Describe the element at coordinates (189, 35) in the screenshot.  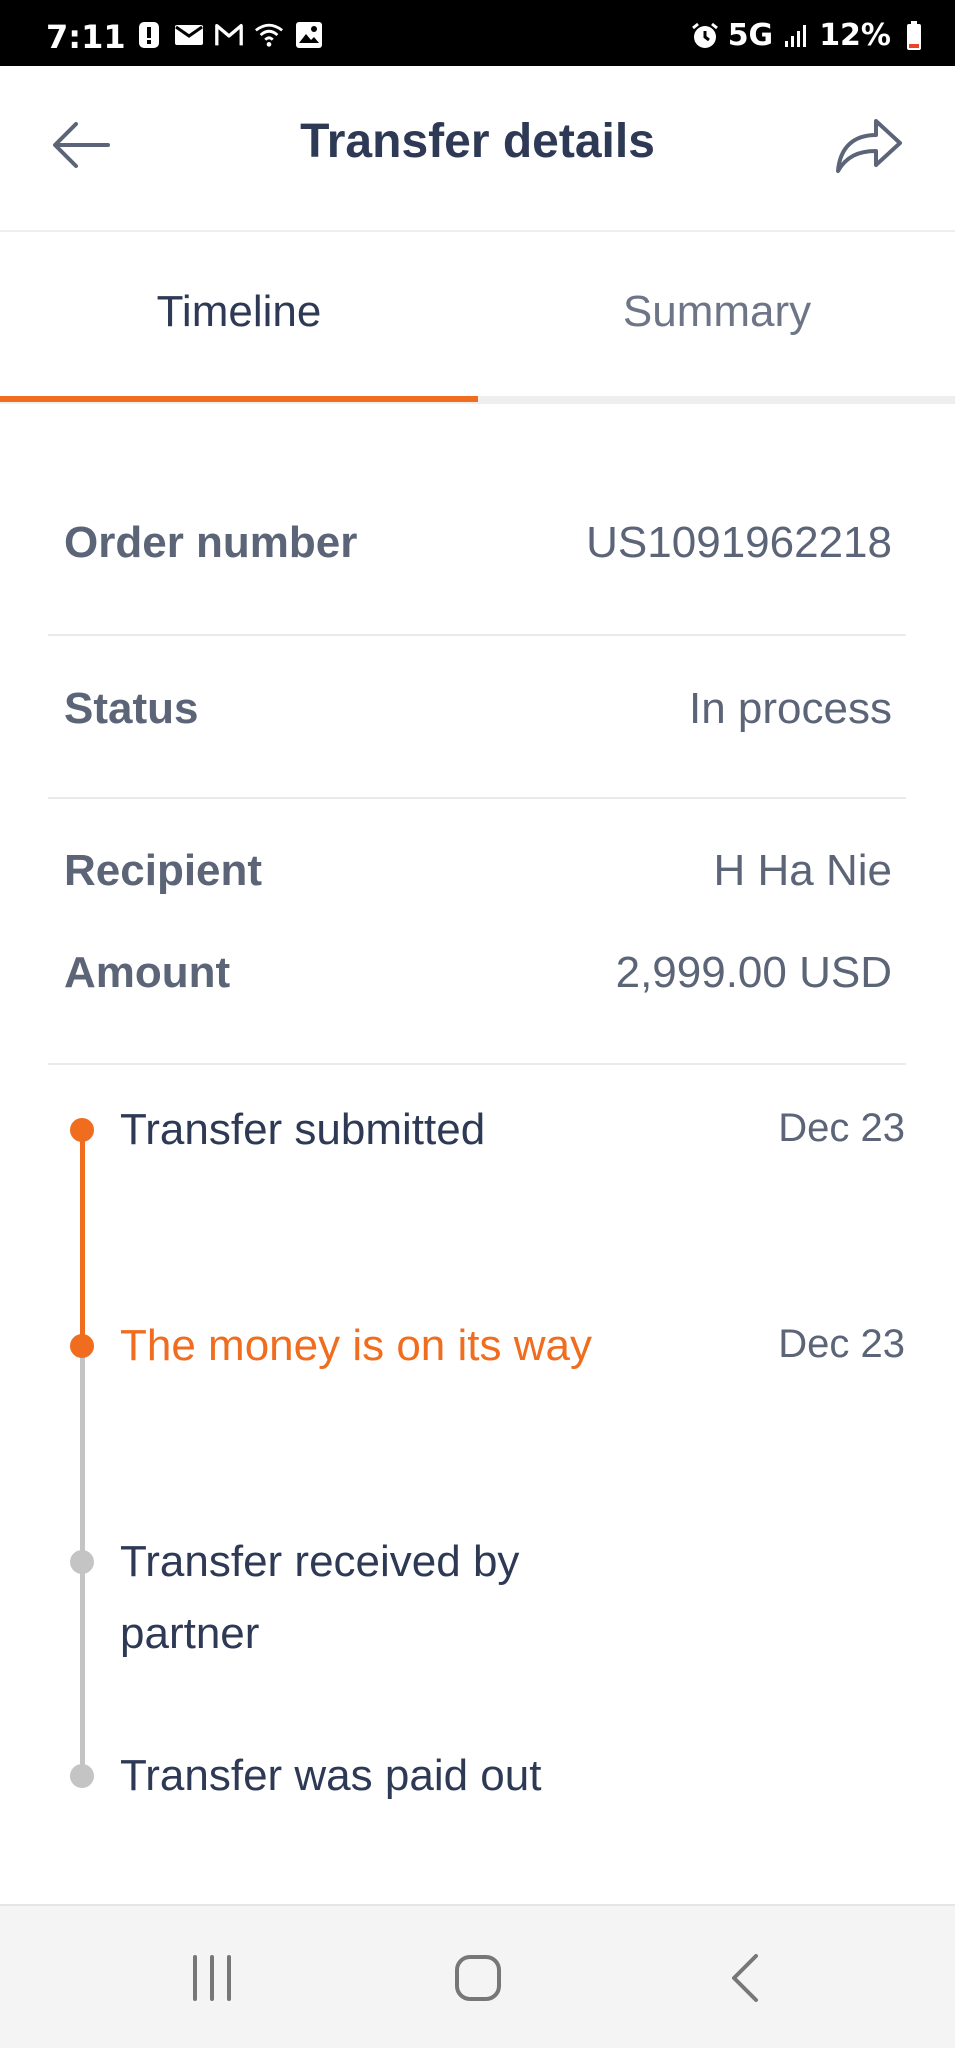
I see `mail-icon` at that location.